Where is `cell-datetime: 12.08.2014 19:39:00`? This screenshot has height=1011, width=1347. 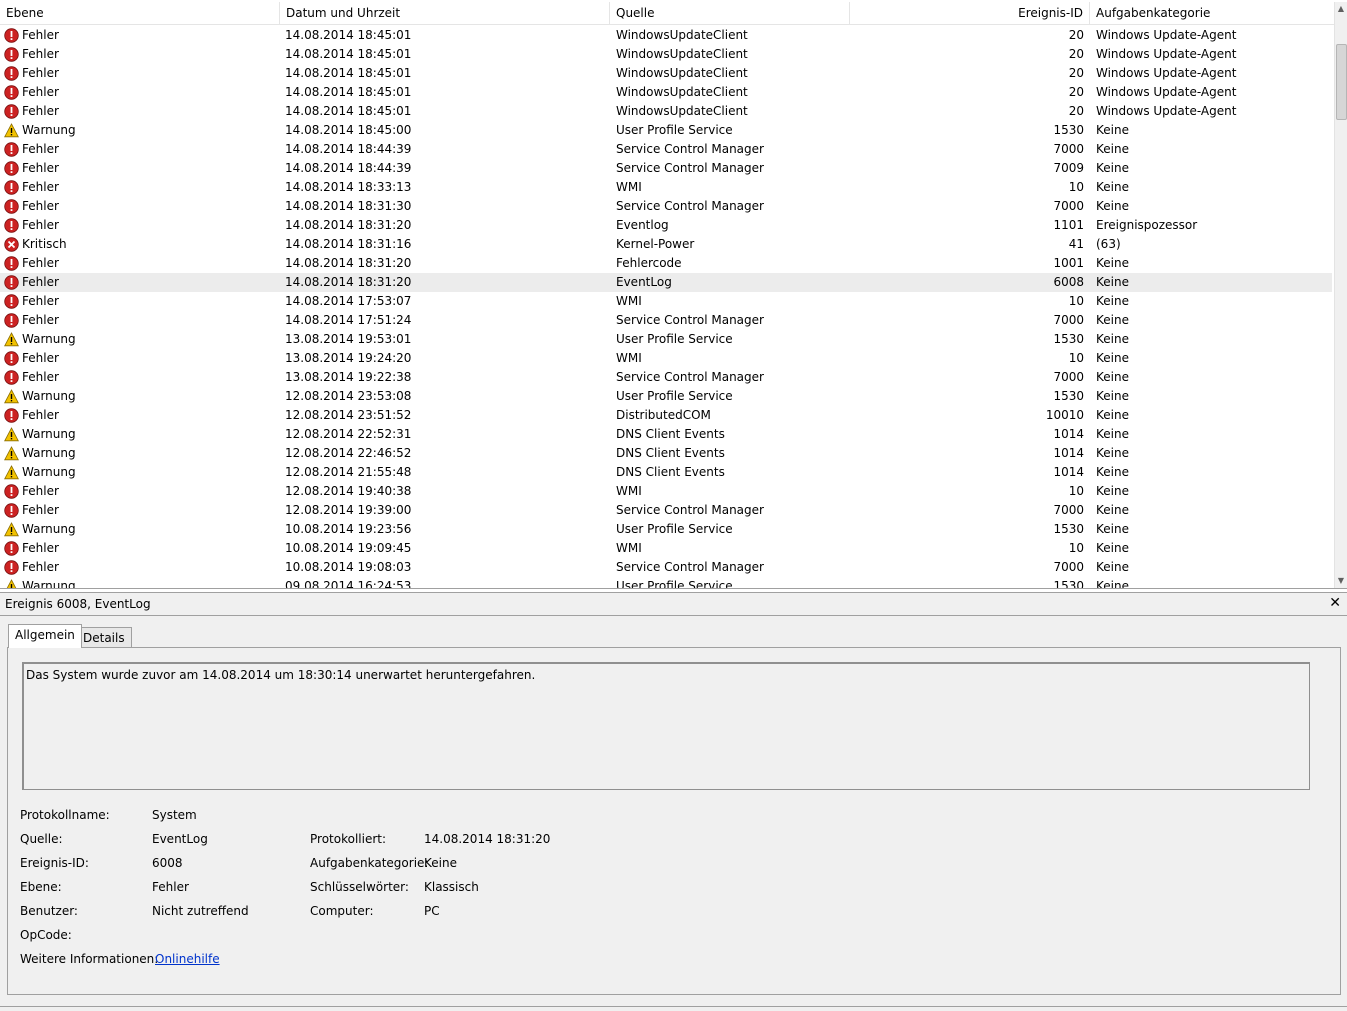
cell-datetime: 12.08.2014 19:39:00 is located at coordinates (348, 510).